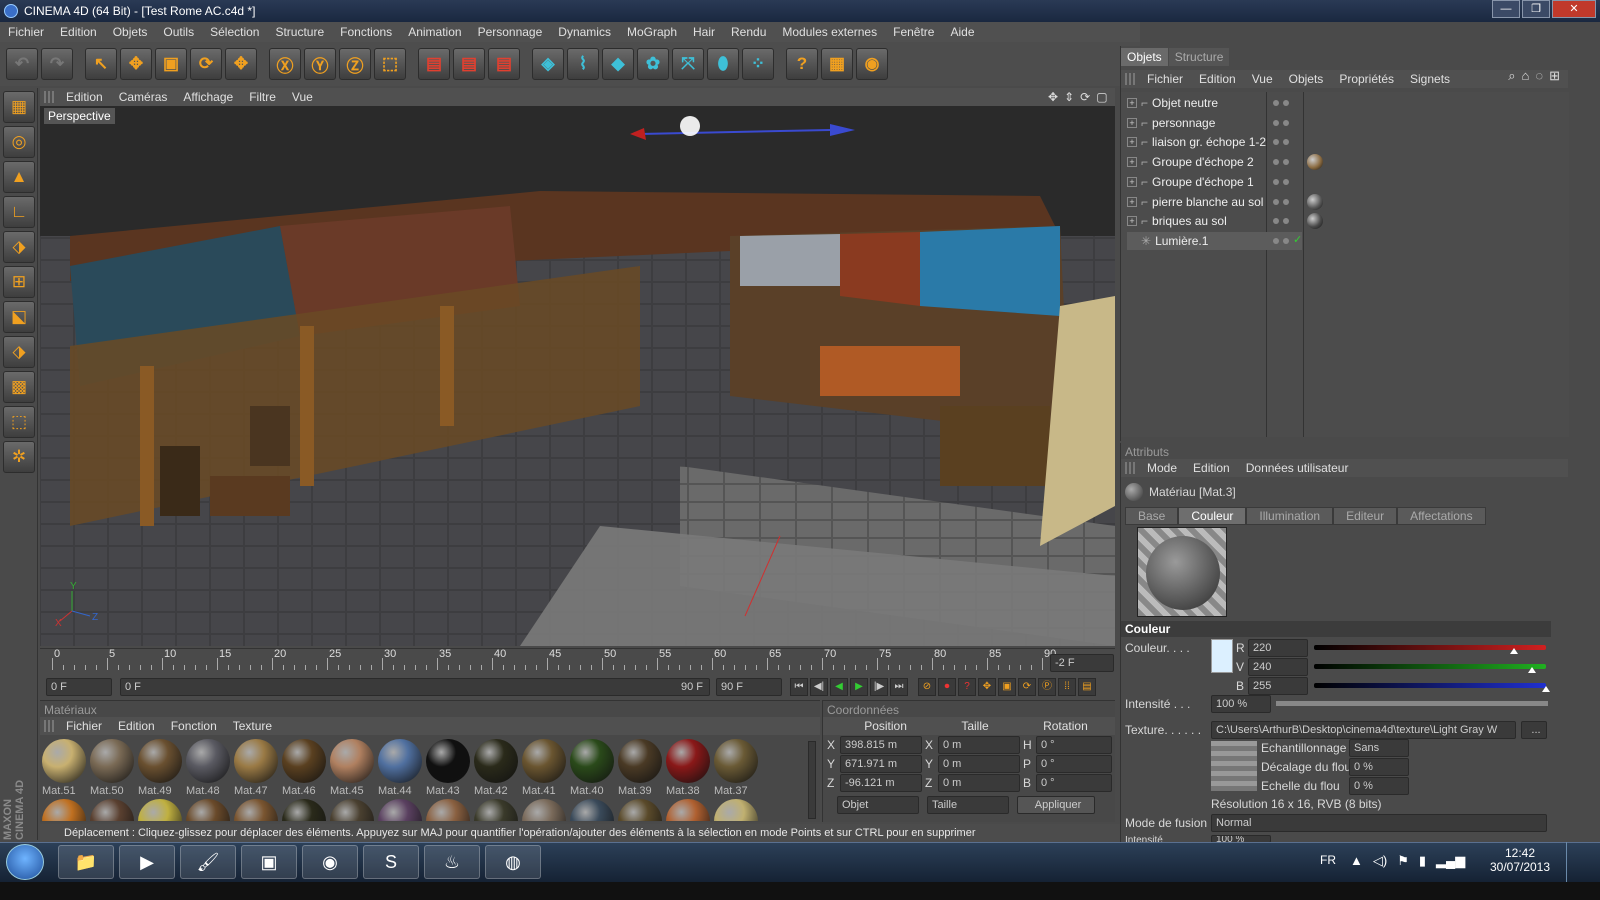 The width and height of the screenshot is (1600, 900). Describe the element at coordinates (881, 783) in the screenshot. I see `coord-position-field: -96.121 m` at that location.